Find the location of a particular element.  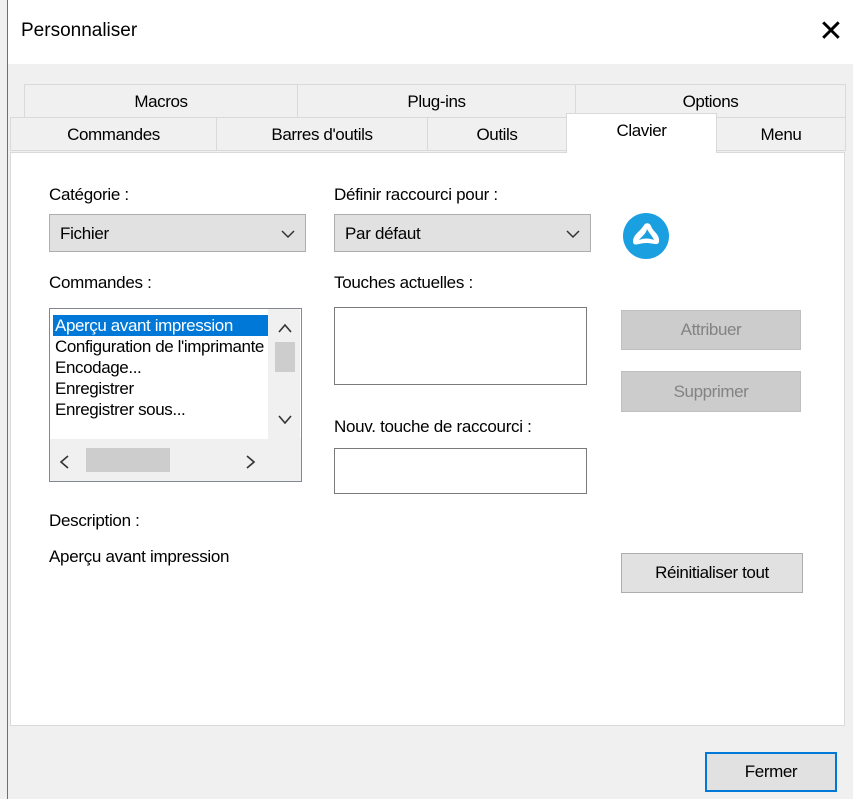

category-select: Fichier is located at coordinates (177, 233).